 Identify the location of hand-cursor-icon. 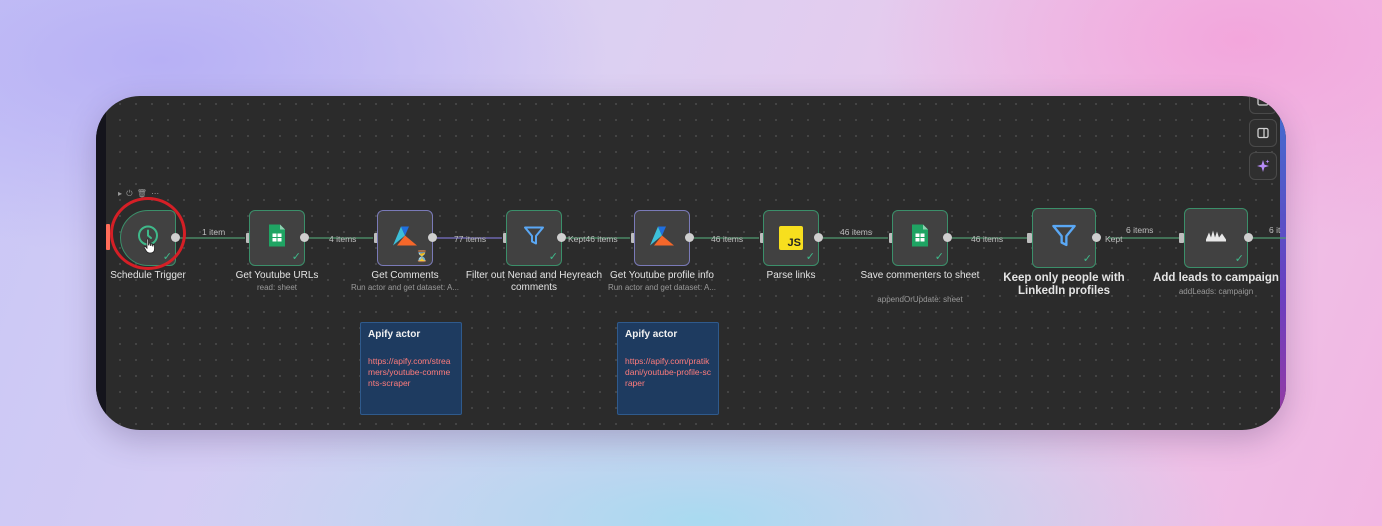
(150, 248).